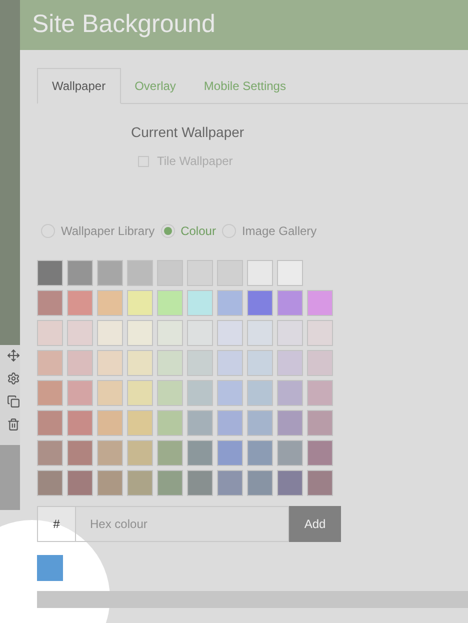  I want to click on radio-label: Image Gallery, so click(279, 231).